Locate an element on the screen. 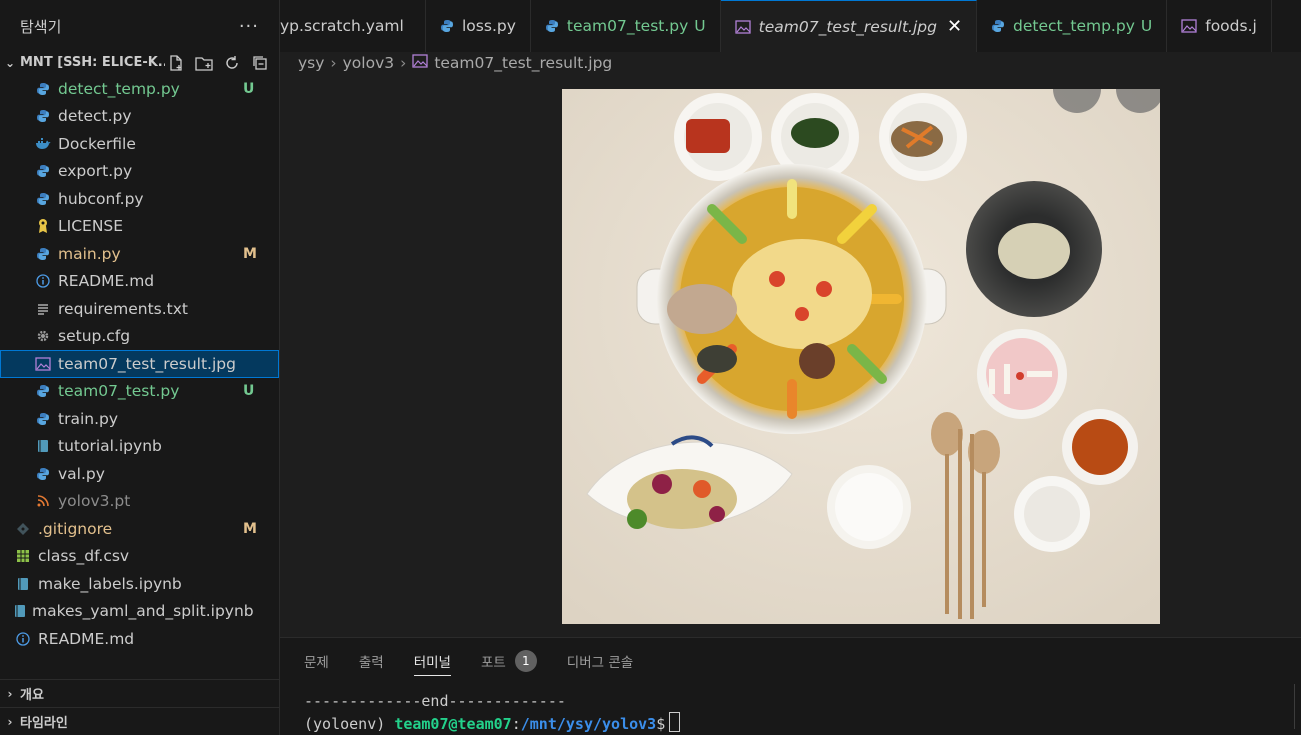 The image size is (1301, 735). new-folder-icon is located at coordinates (204, 63).